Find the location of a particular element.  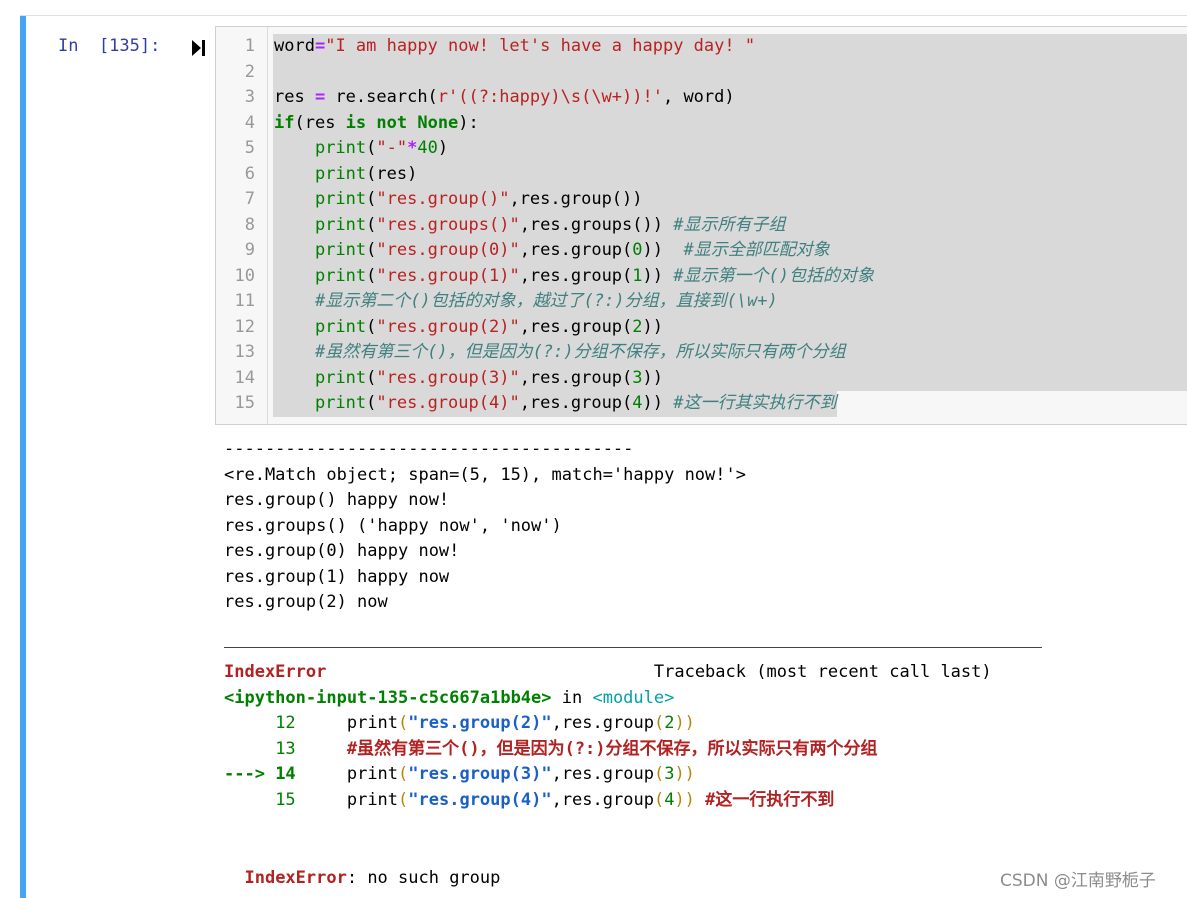

line-number: 13 is located at coordinates (244, 352).